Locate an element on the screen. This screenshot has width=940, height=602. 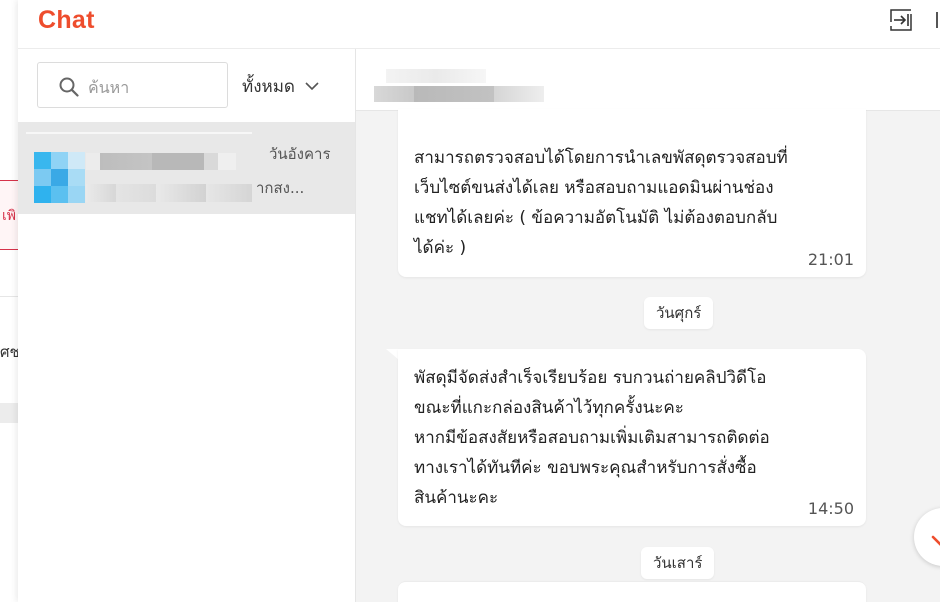
last-message-redacted is located at coordinates (169, 193).